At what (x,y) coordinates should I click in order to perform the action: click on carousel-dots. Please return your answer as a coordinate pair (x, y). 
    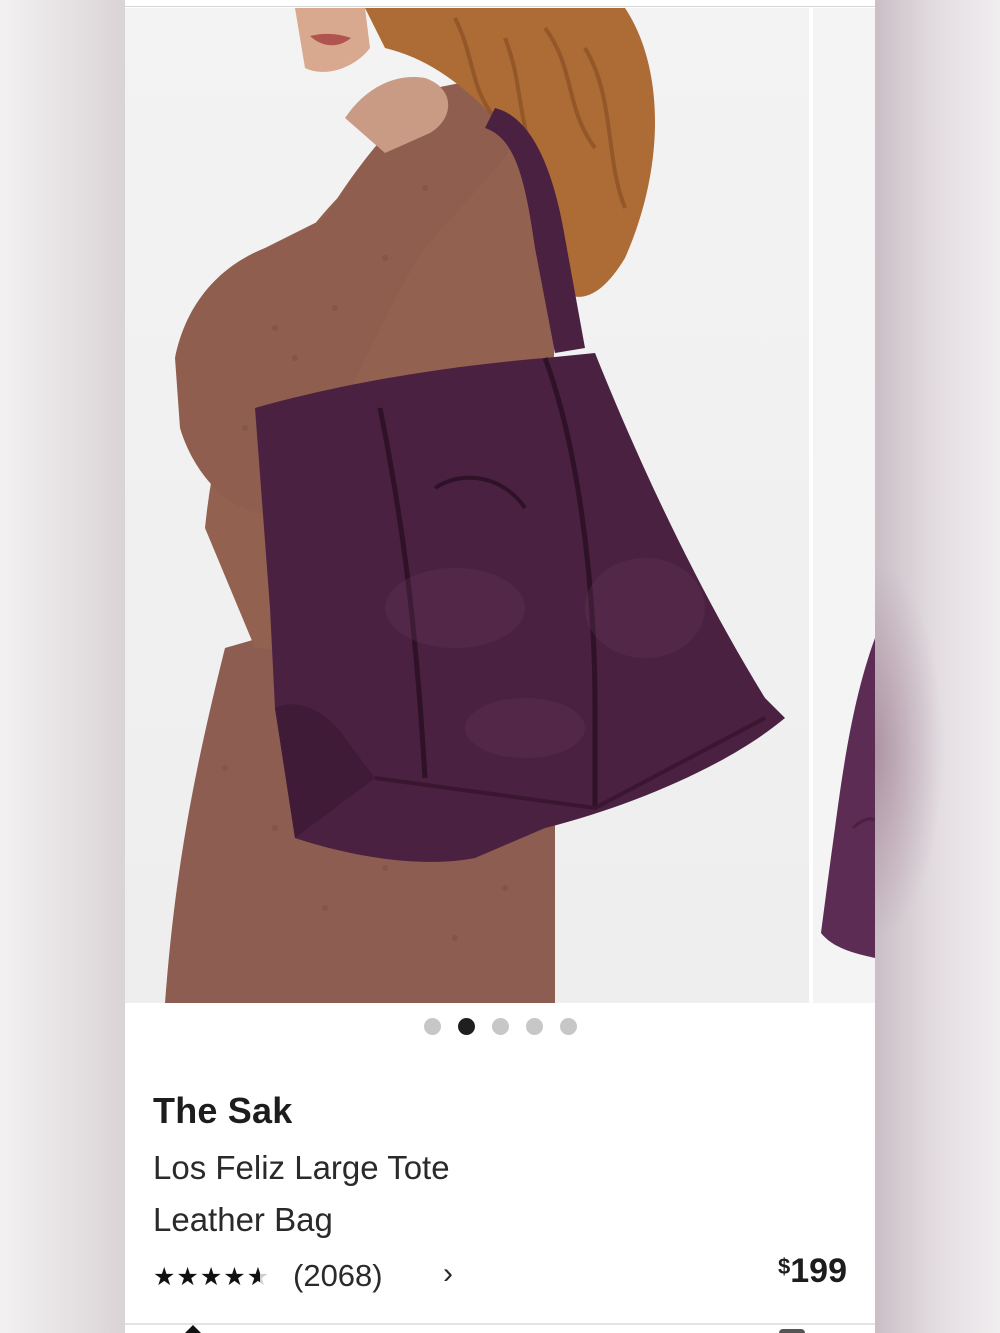
    Looking at the image, I should click on (500, 1027).